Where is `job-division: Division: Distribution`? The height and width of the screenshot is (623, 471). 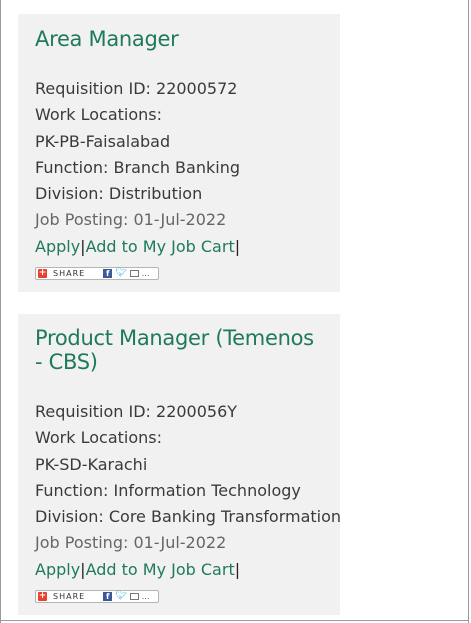
job-division: Division: Distribution is located at coordinates (119, 194).